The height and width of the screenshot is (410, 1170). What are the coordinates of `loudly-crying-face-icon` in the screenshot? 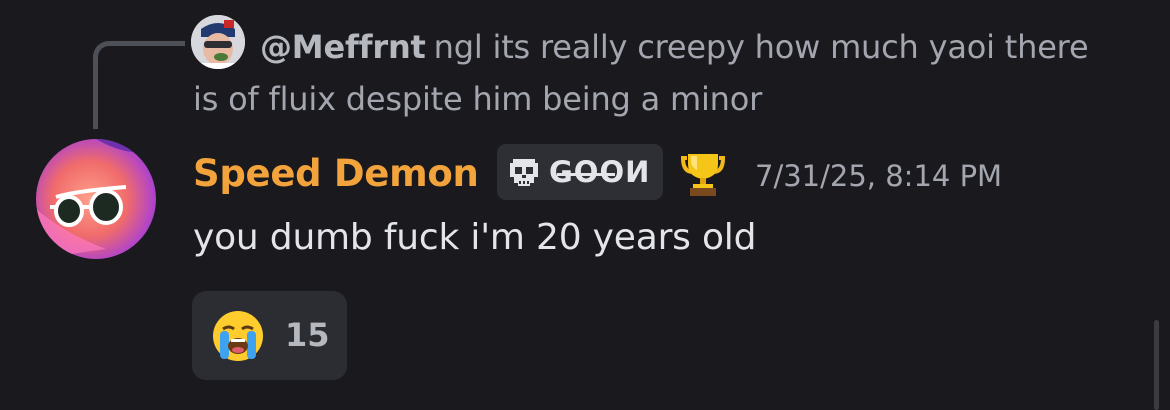 It's located at (238, 336).